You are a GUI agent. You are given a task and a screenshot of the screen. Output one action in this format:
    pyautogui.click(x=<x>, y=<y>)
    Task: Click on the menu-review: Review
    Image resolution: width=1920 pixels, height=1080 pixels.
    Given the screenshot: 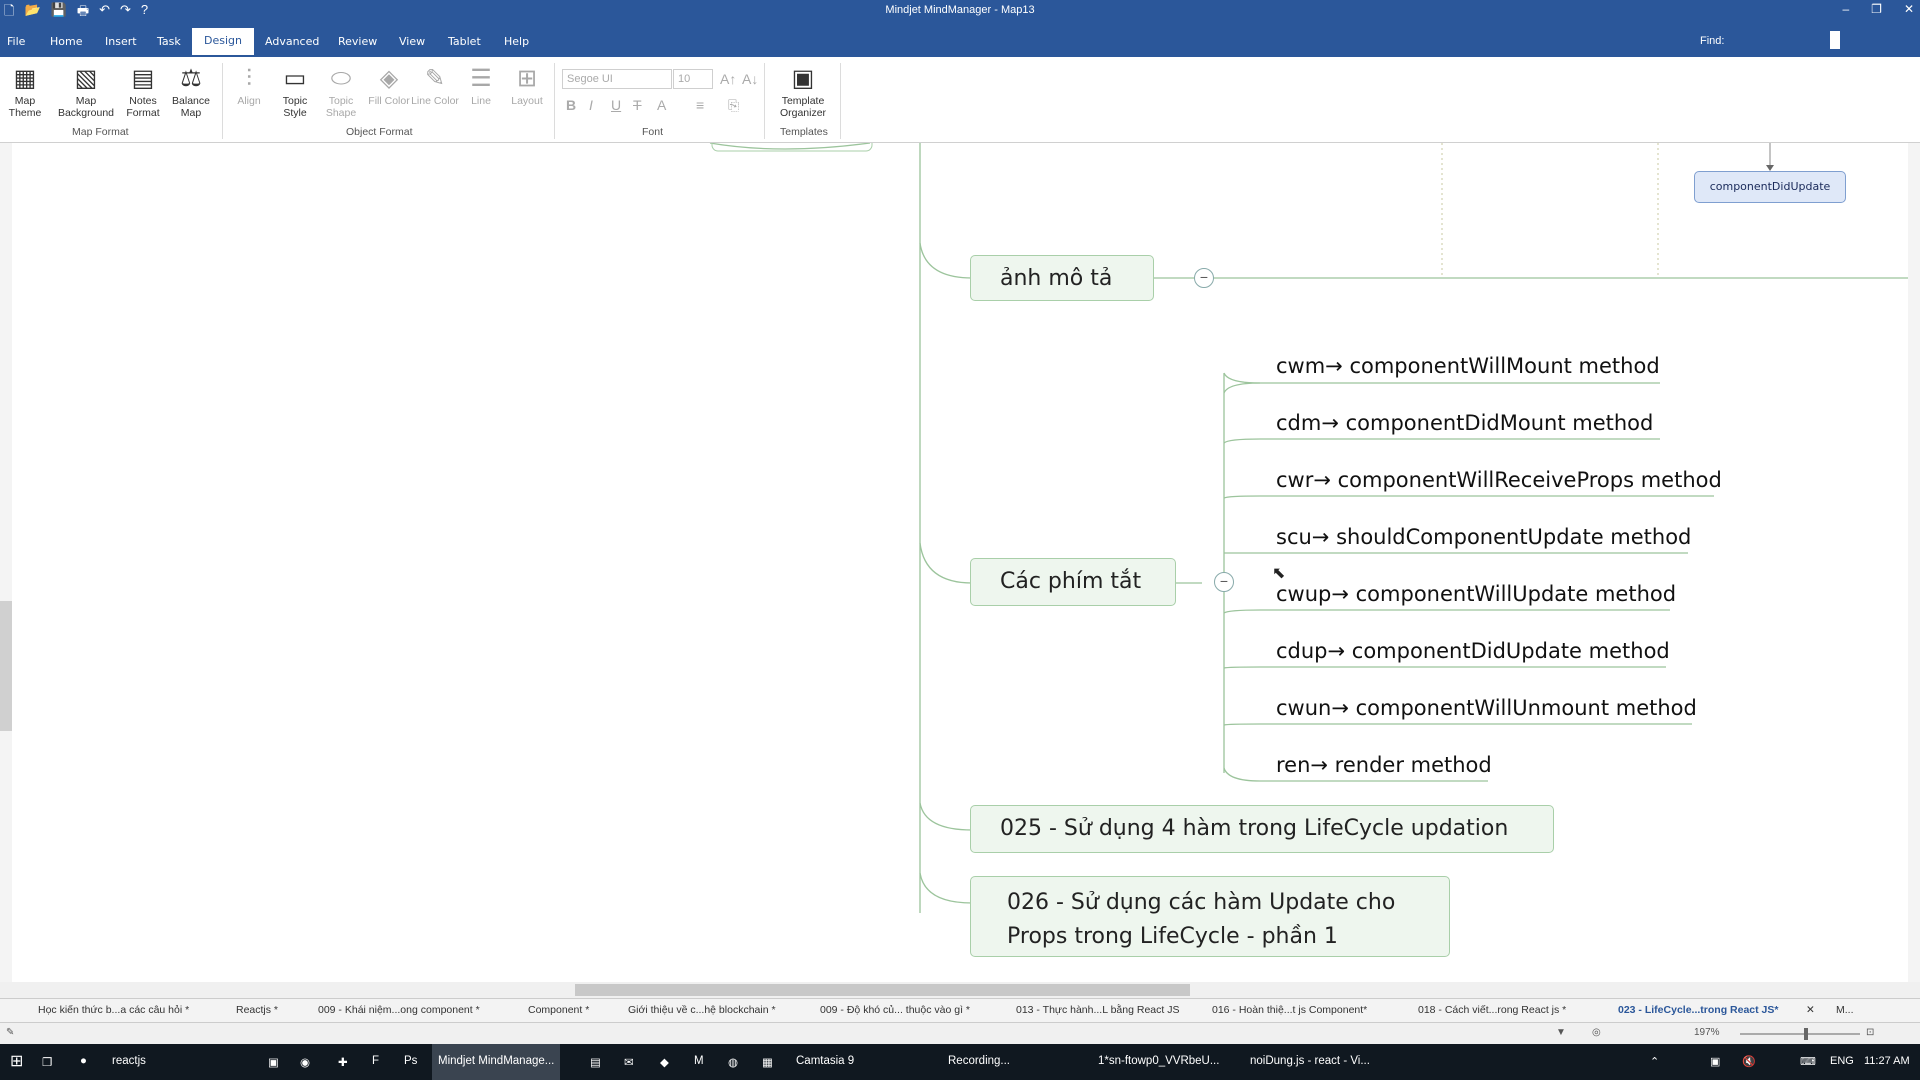 What is the action you would take?
    pyautogui.click(x=357, y=41)
    